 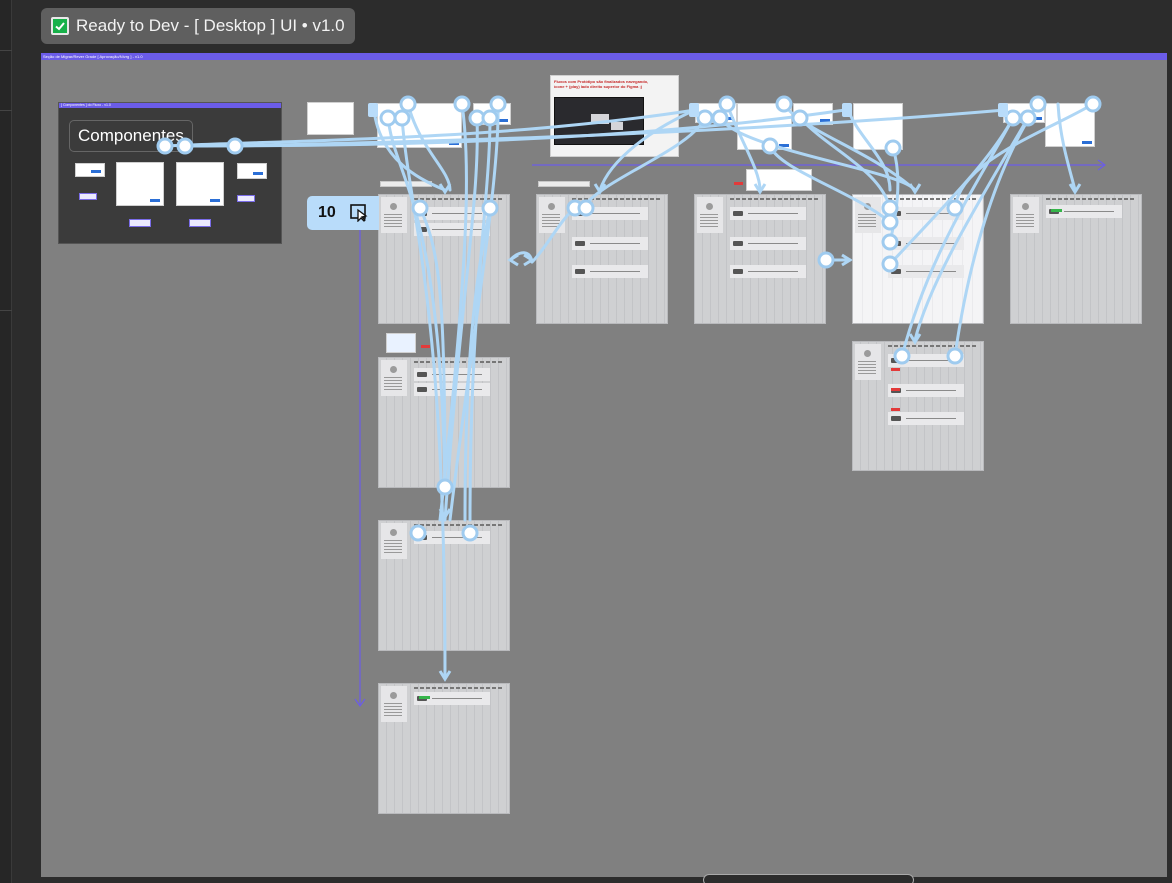 What do you see at coordinates (6, 441) in the screenshot?
I see `left-rail` at bounding box center [6, 441].